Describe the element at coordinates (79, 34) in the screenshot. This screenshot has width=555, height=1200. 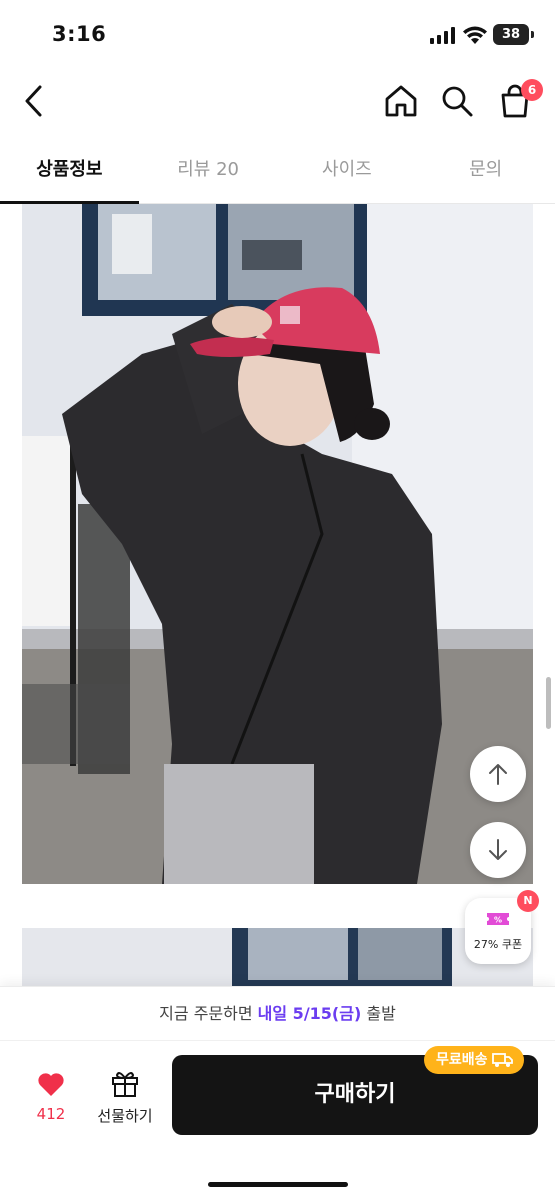
I see `status-time: 3:16` at that location.